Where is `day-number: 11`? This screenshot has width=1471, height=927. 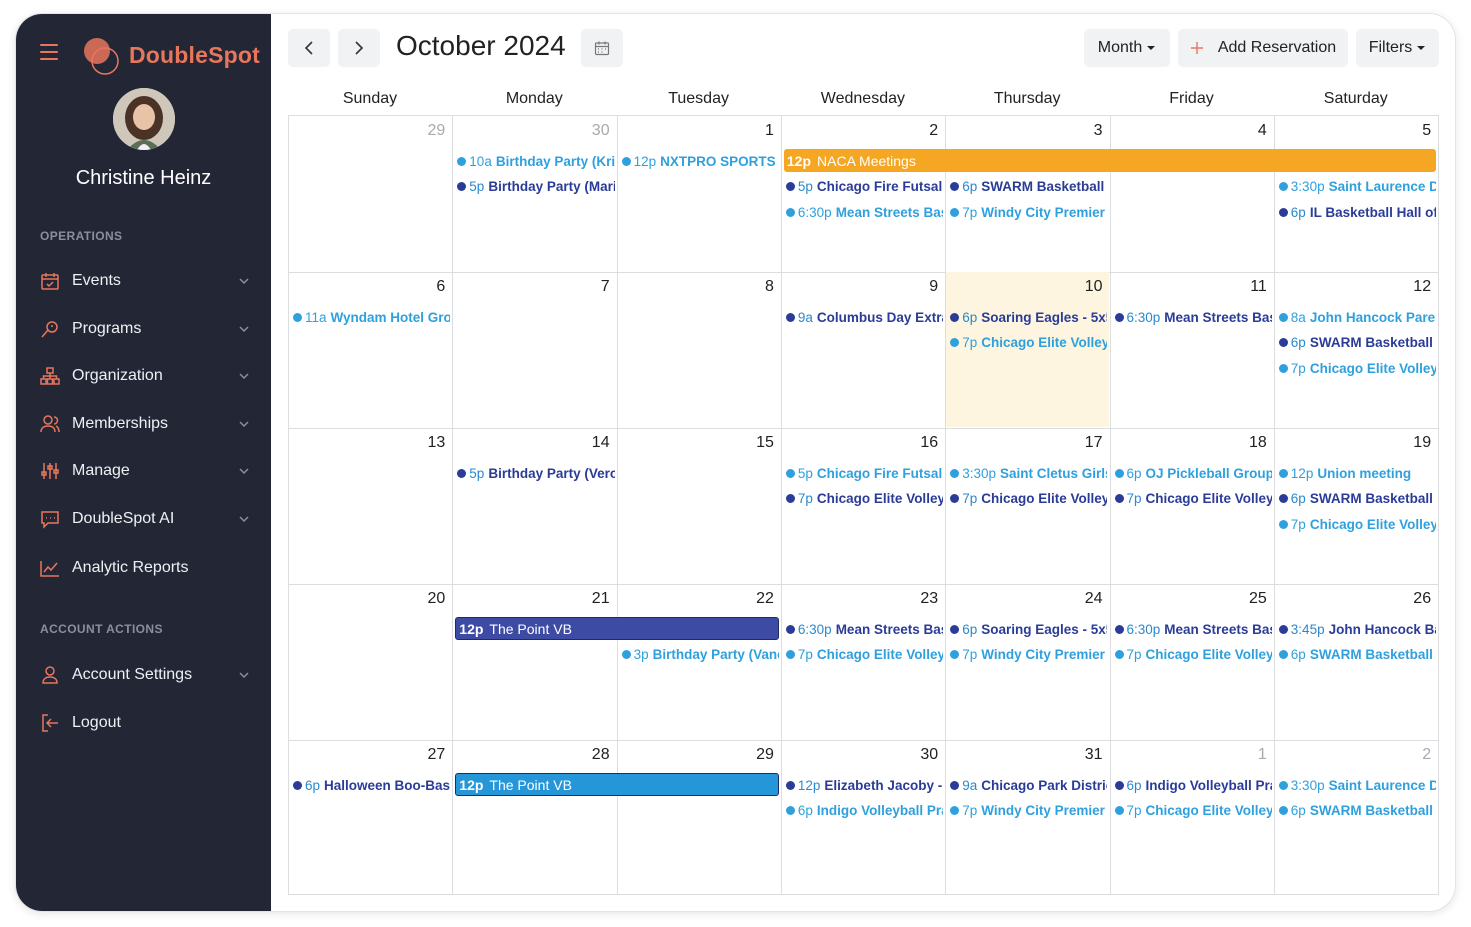 day-number: 11 is located at coordinates (1247, 287).